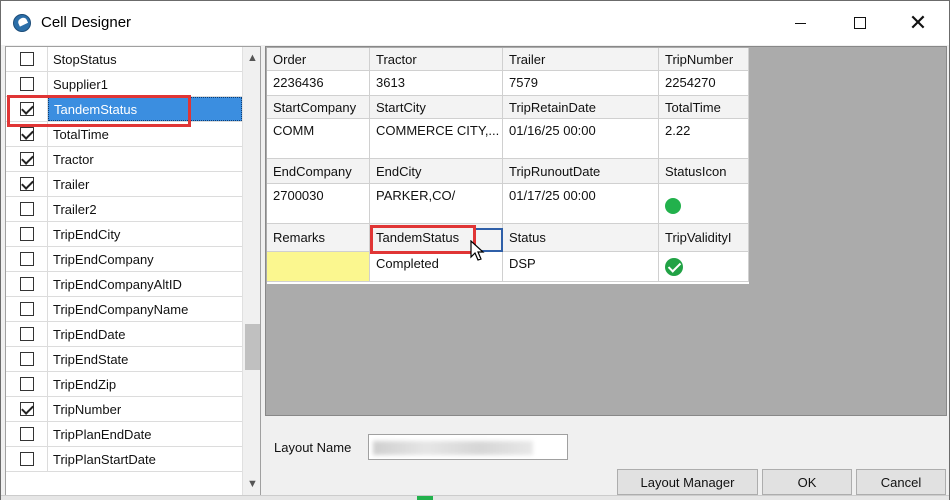  I want to click on field-list-item: TripEndCity, so click(124, 234).